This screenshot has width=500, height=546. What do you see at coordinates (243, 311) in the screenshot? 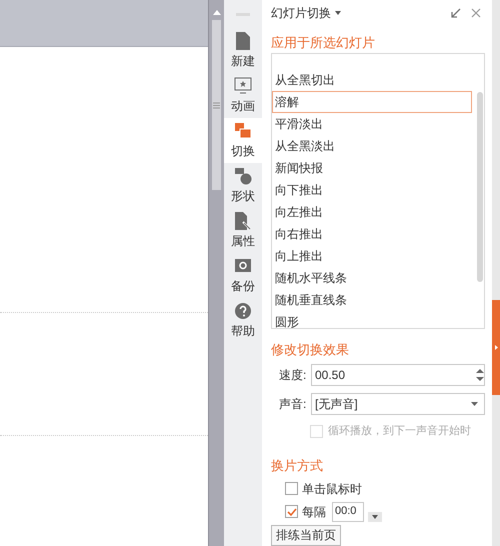
I see `help-icon` at bounding box center [243, 311].